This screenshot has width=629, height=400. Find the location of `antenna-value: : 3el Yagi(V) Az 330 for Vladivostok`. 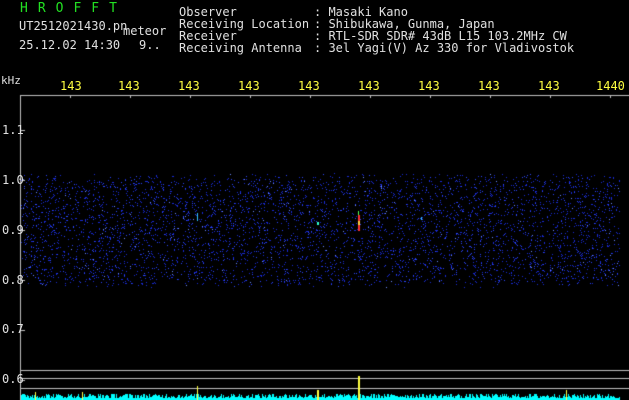

antenna-value: : 3el Yagi(V) Az 330 for Vladivostok is located at coordinates (444, 48).